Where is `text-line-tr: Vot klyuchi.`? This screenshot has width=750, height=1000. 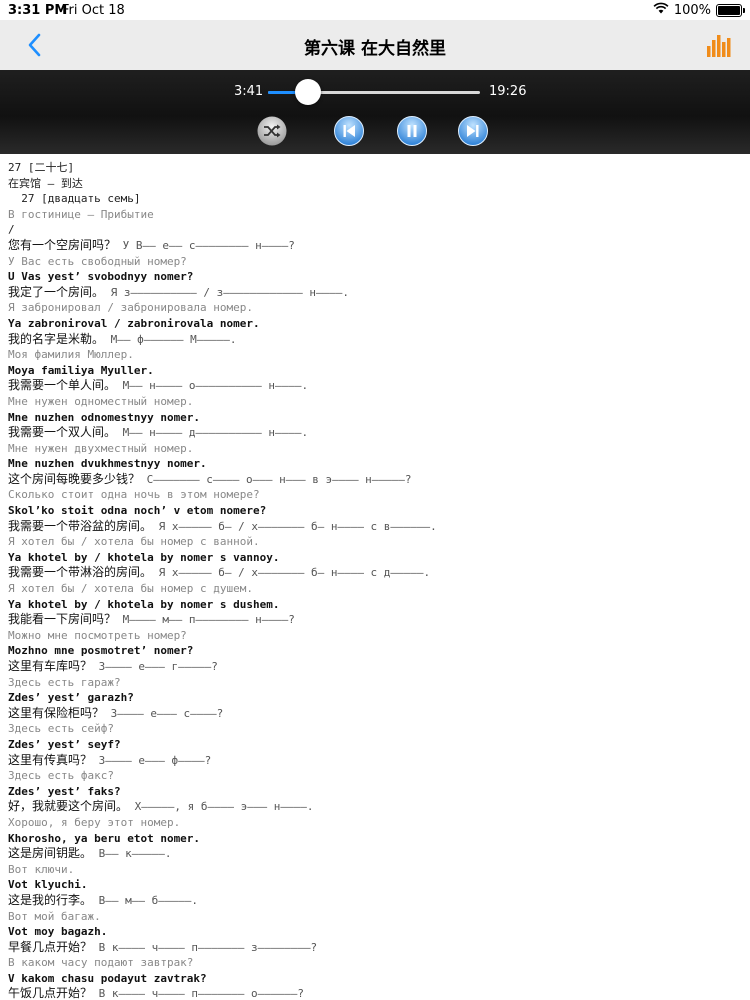 text-line-tr: Vot klyuchi. is located at coordinates (48, 885).